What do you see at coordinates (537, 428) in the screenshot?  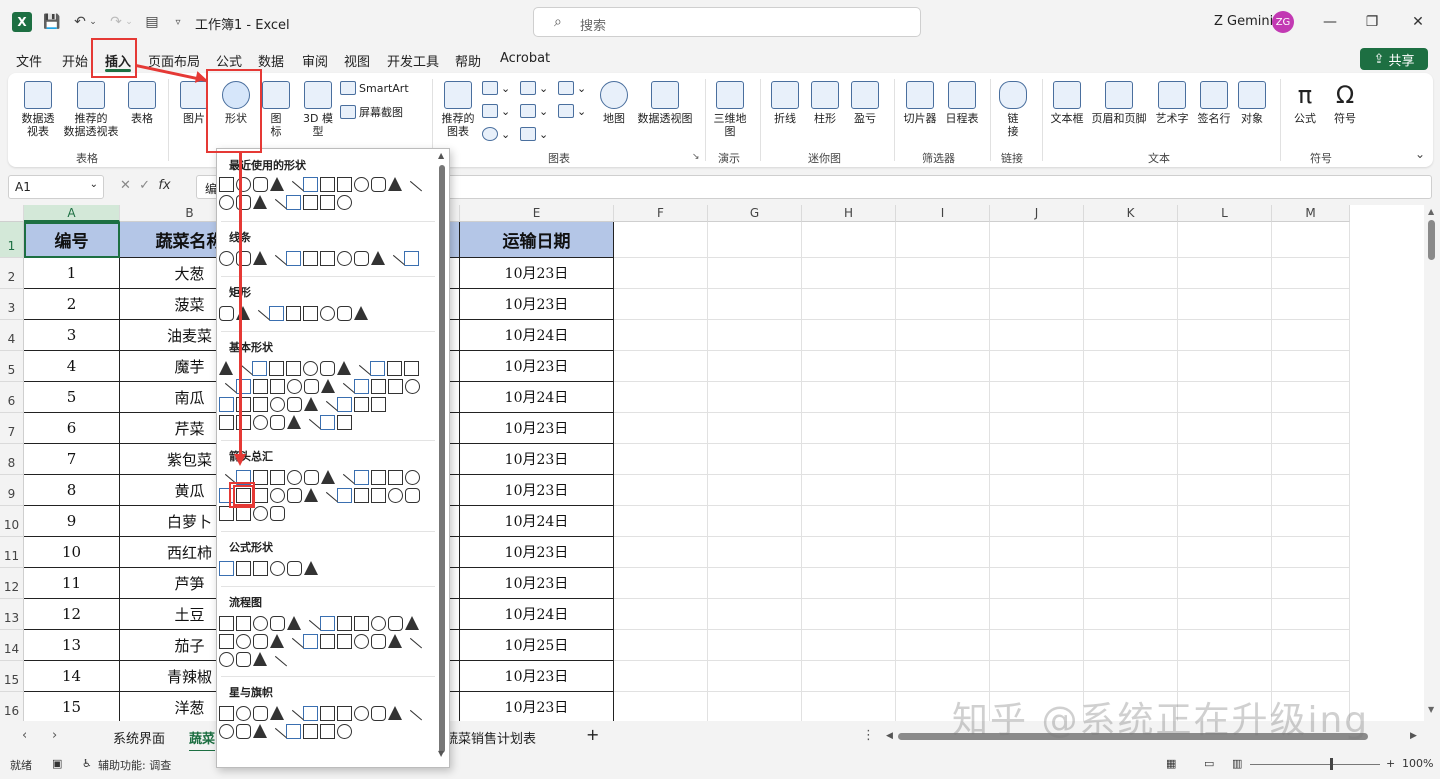 I see `cell-e7: 10月23日` at bounding box center [537, 428].